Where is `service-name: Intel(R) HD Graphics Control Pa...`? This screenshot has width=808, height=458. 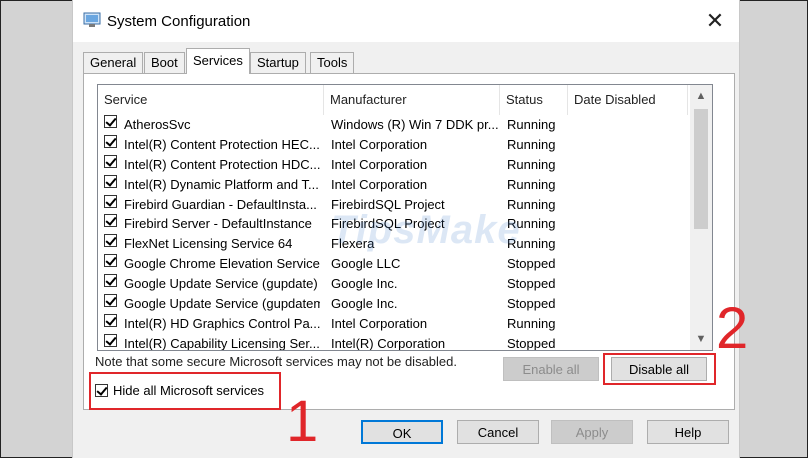 service-name: Intel(R) HD Graphics Control Pa... is located at coordinates (222, 323).